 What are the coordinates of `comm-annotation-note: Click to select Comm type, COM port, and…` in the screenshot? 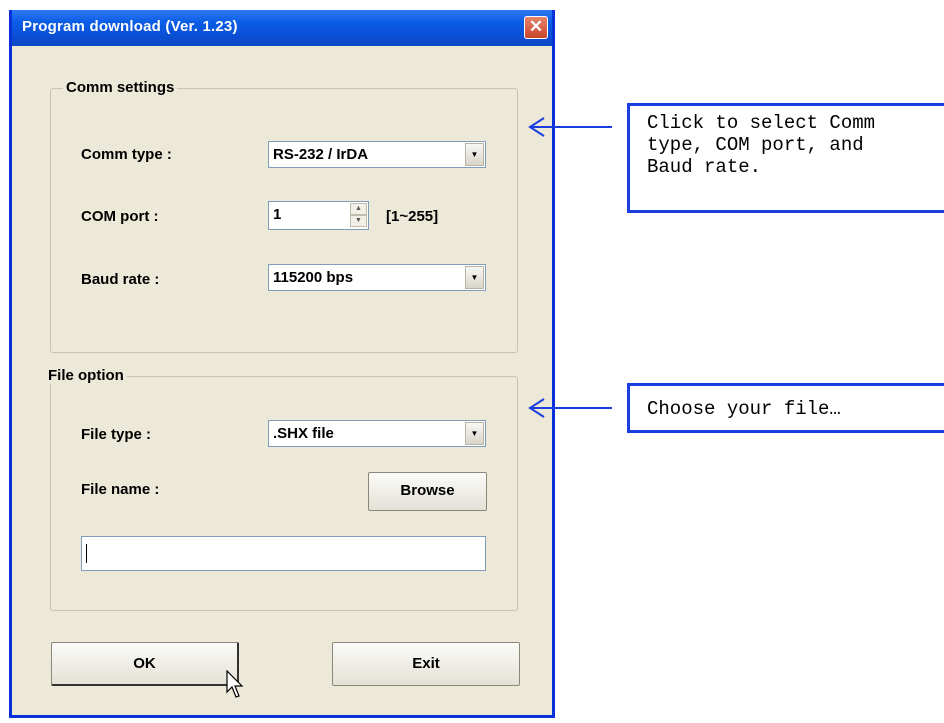 It's located at (785, 158).